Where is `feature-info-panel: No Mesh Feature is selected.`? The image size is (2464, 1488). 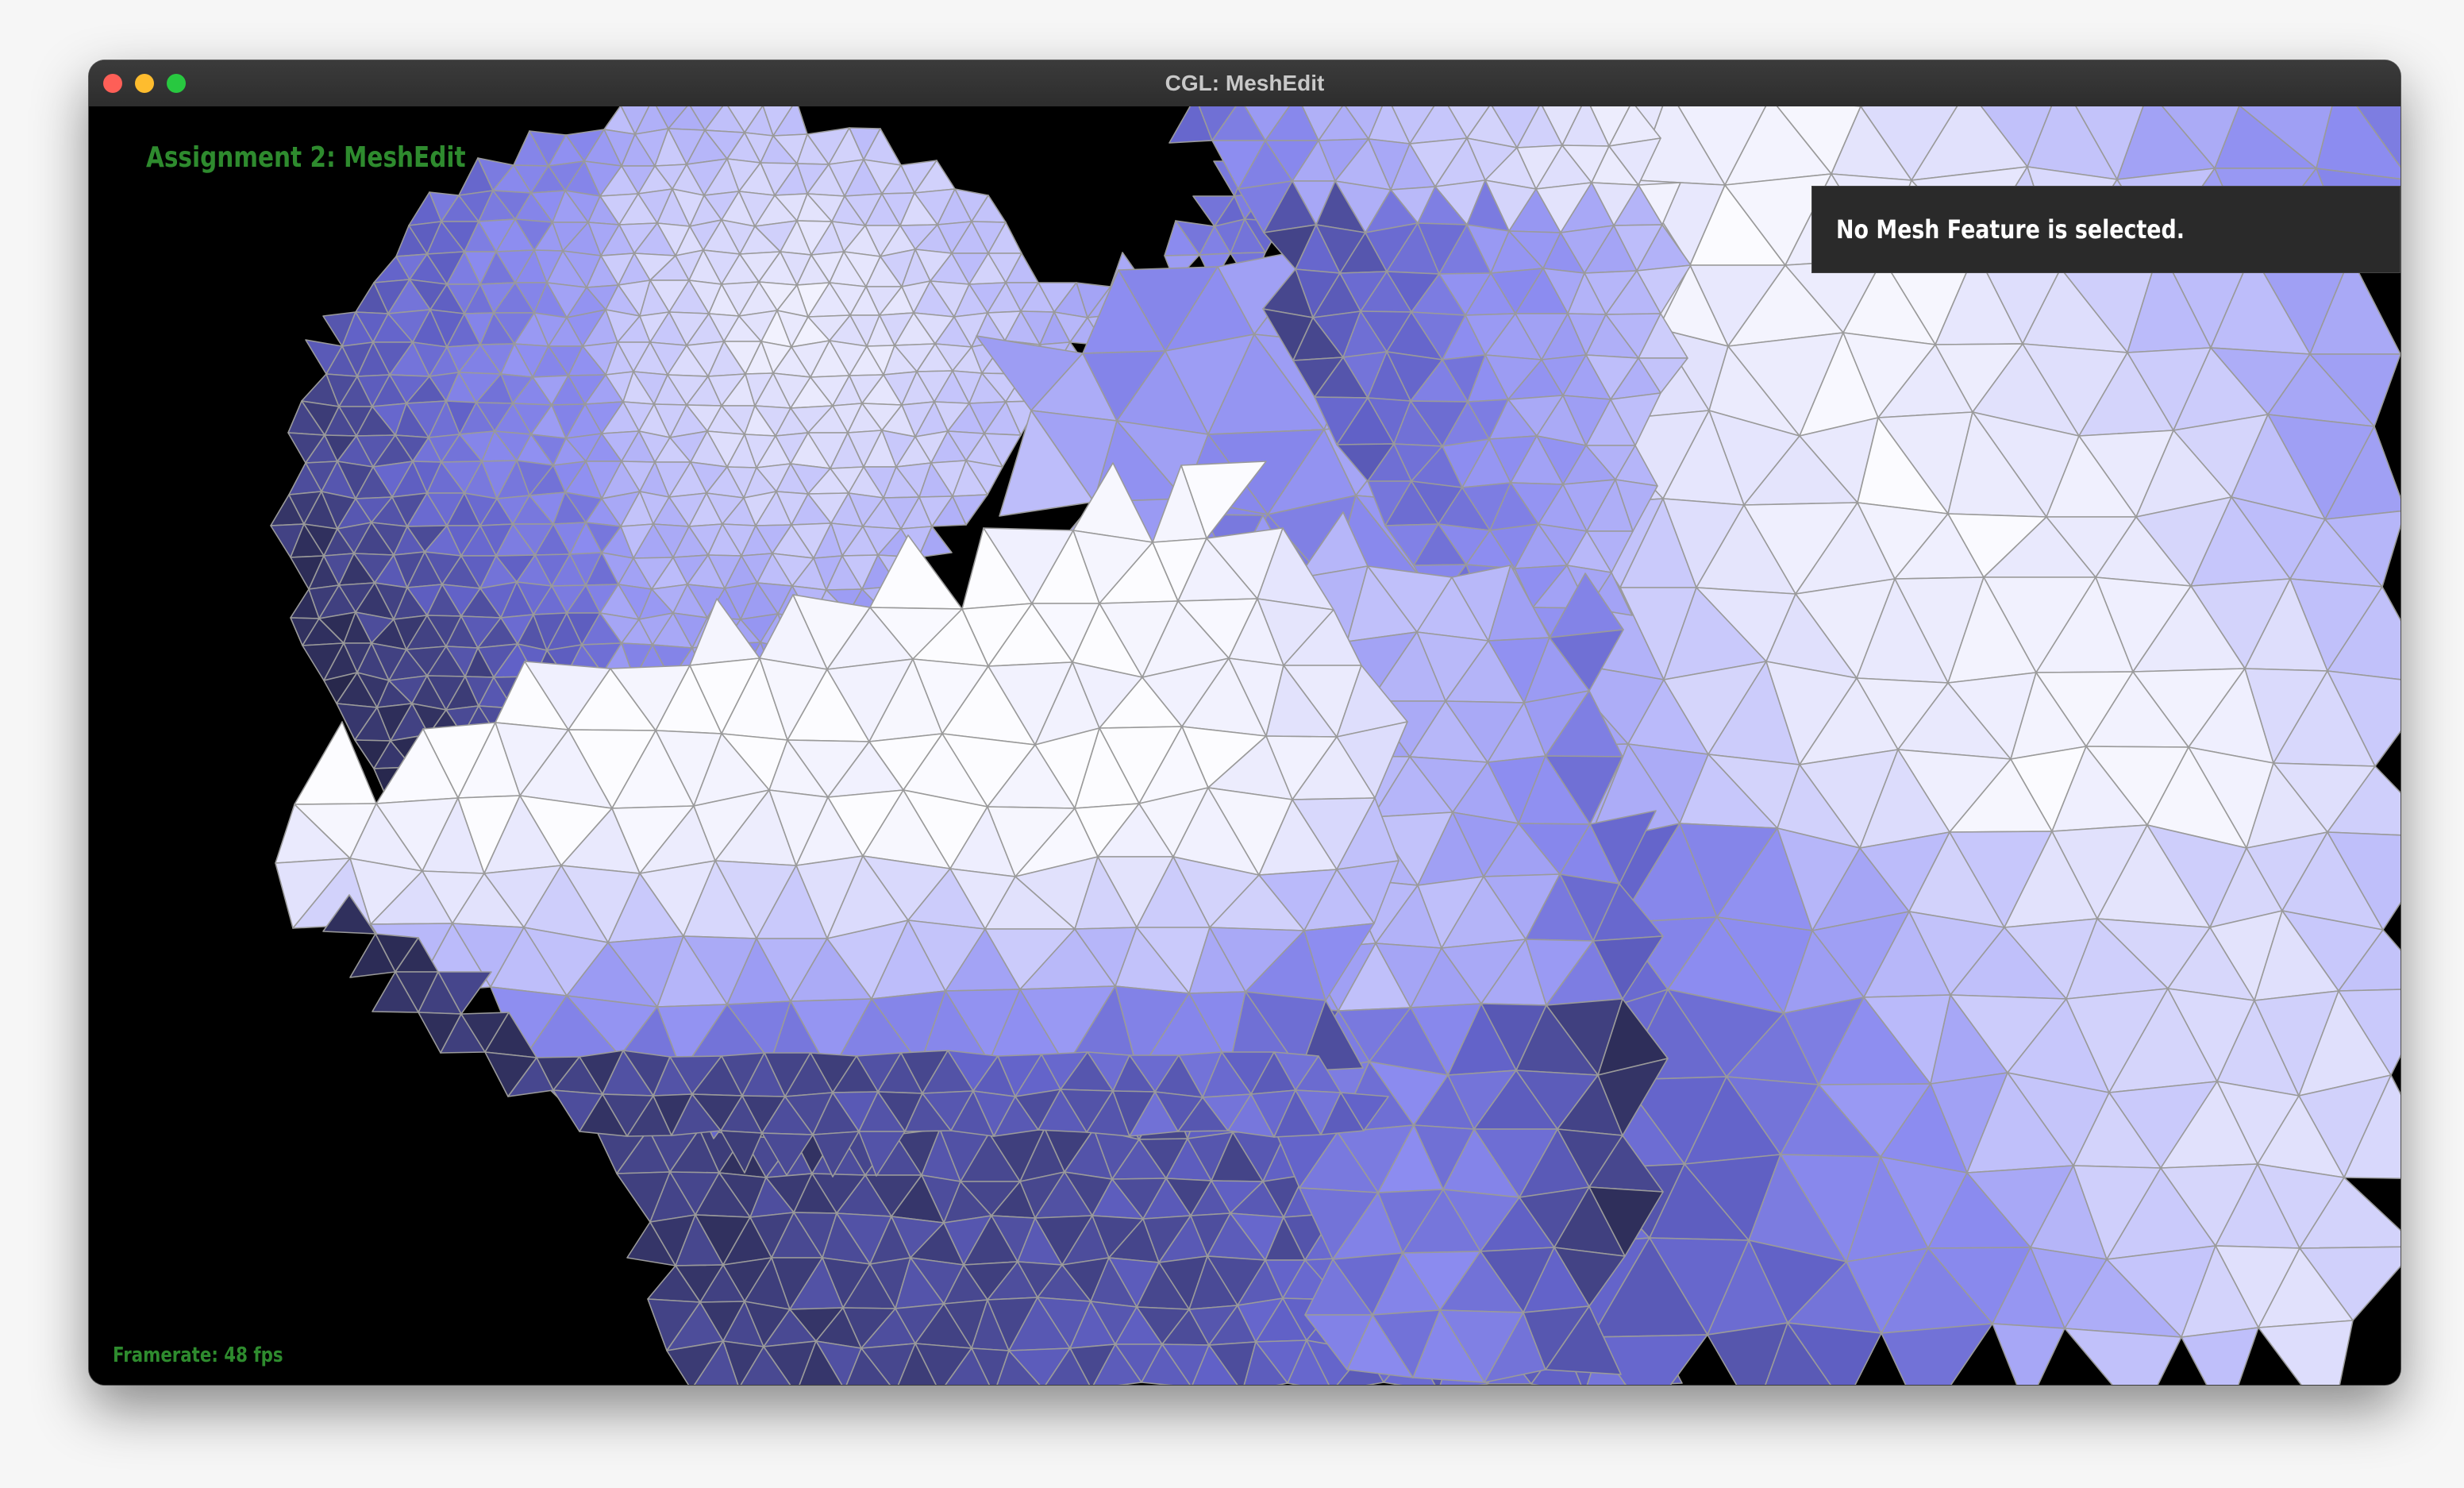 feature-info-panel: No Mesh Feature is selected. is located at coordinates (2105, 229).